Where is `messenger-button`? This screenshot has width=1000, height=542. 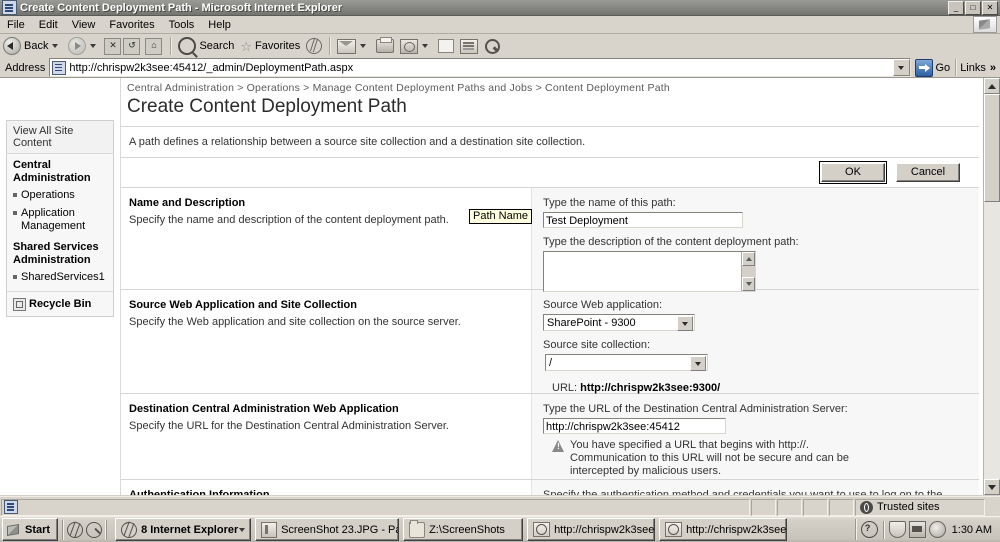 messenger-button is located at coordinates (446, 46).